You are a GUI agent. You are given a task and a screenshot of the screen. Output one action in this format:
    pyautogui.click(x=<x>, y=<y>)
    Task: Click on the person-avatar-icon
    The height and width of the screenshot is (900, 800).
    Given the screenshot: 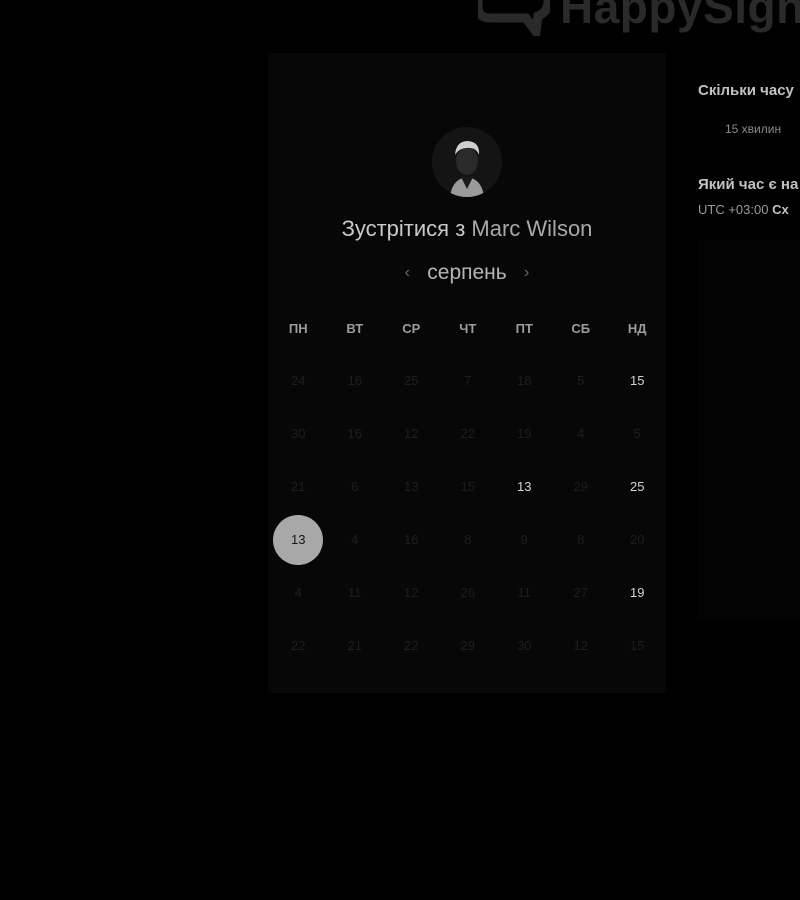 What is the action you would take?
    pyautogui.click(x=467, y=162)
    